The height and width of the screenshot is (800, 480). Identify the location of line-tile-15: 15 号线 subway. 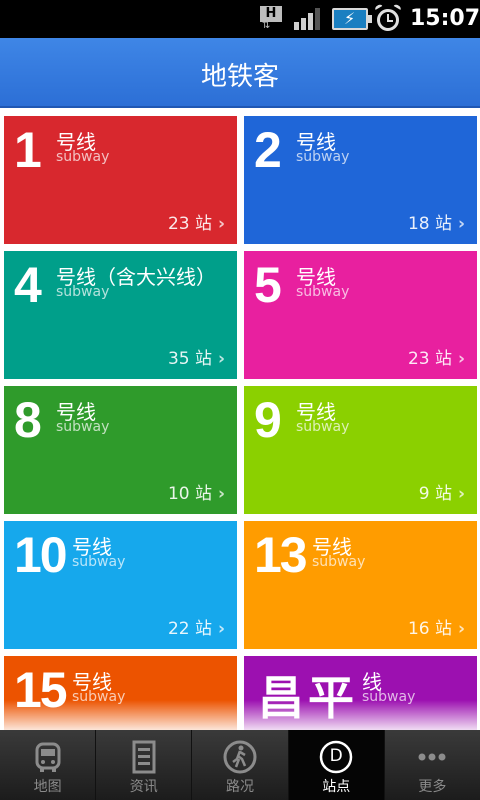
(120, 693).